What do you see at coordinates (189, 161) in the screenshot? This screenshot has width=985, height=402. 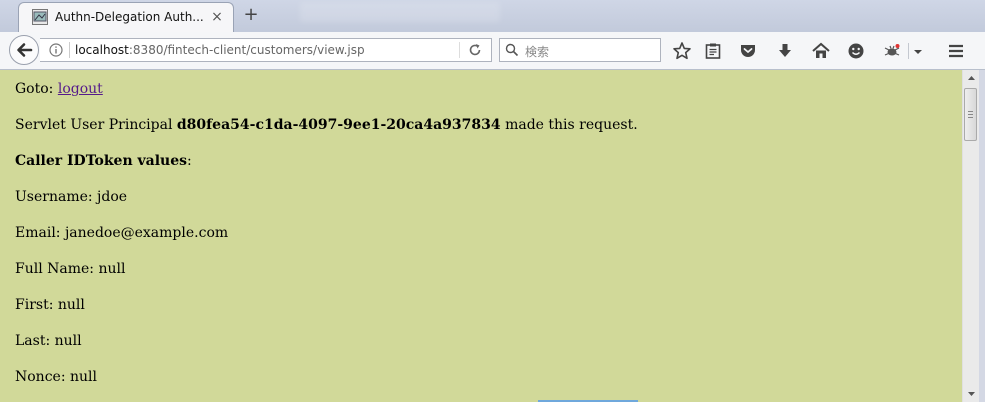 I see `idtoken-colon: :` at bounding box center [189, 161].